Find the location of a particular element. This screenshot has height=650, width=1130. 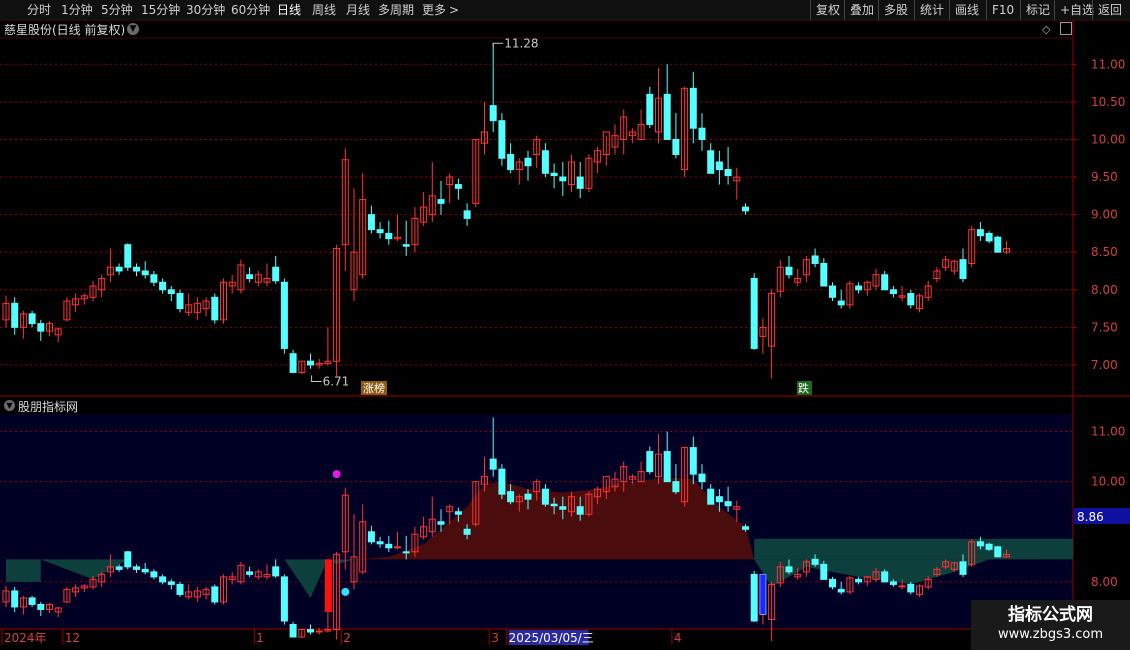

y-tick-label: 10.50 is located at coordinates (1108, 102).